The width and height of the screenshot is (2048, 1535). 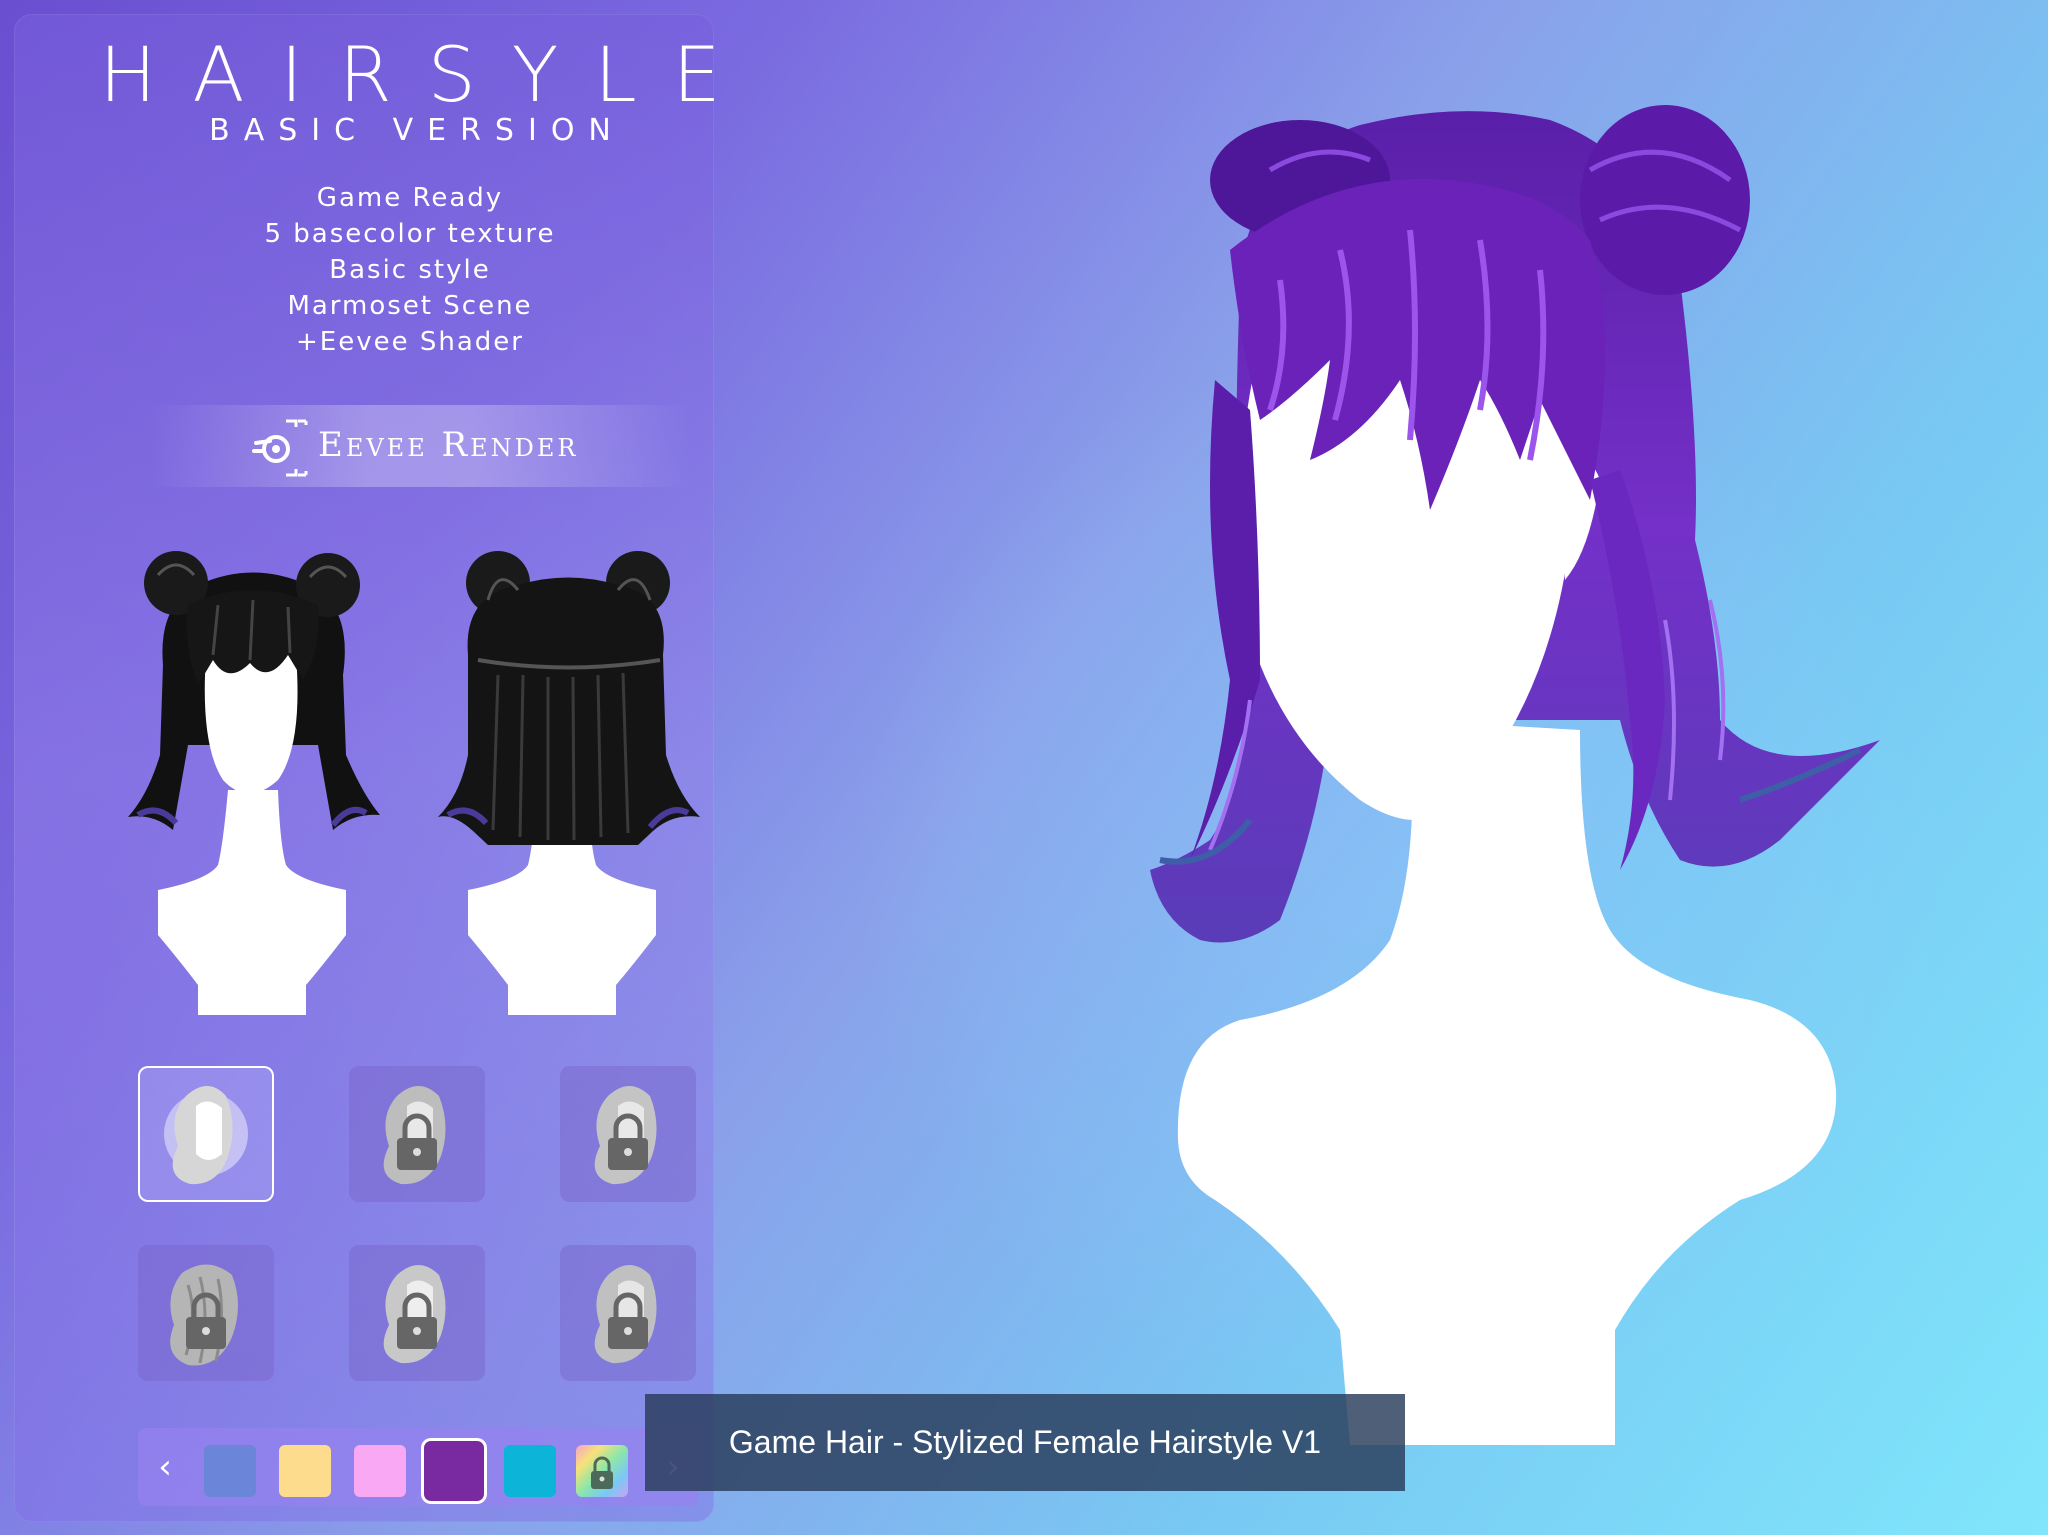 What do you see at coordinates (530, 1471) in the screenshot?
I see `color-swatch-cyan` at bounding box center [530, 1471].